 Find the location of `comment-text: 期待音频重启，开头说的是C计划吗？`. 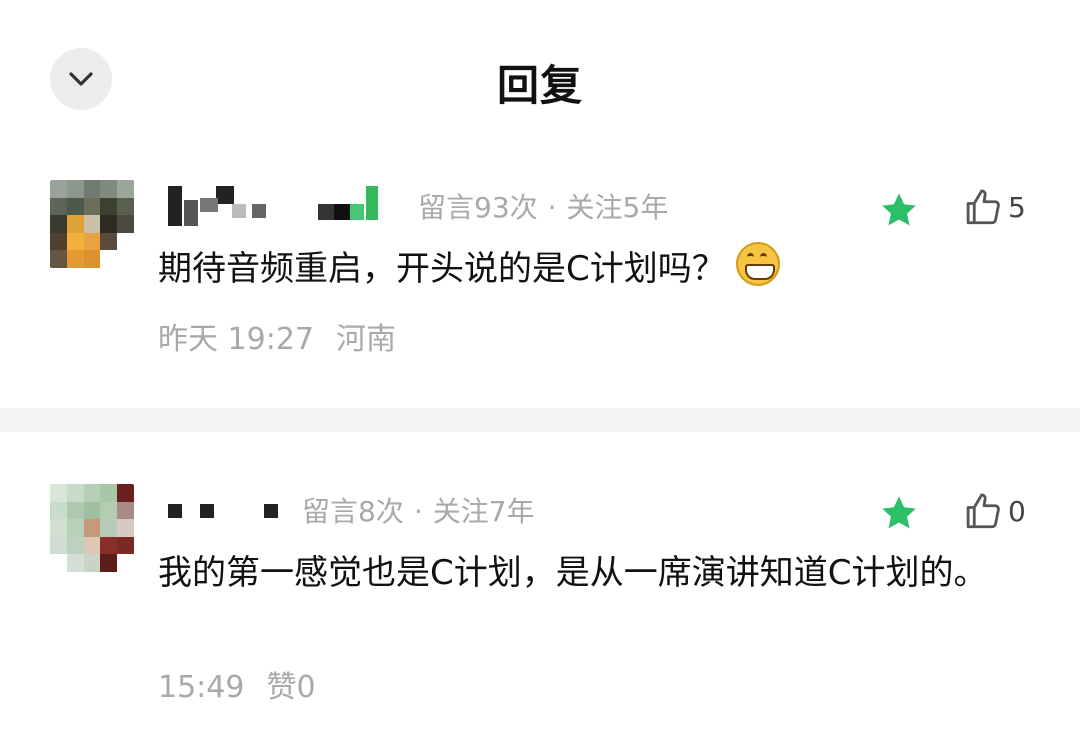

comment-text: 期待音频重启，开头说的是C计划吗？ is located at coordinates (578, 269).